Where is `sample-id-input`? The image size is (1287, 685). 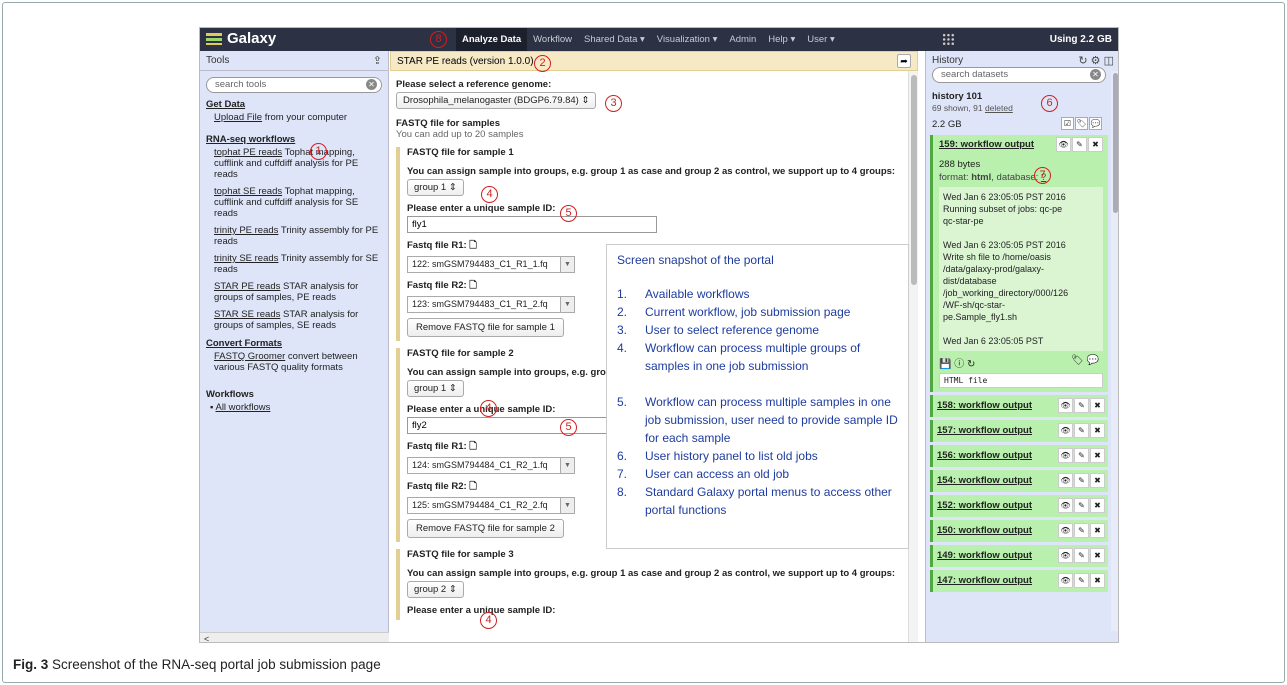
sample-id-input is located at coordinates (532, 224).